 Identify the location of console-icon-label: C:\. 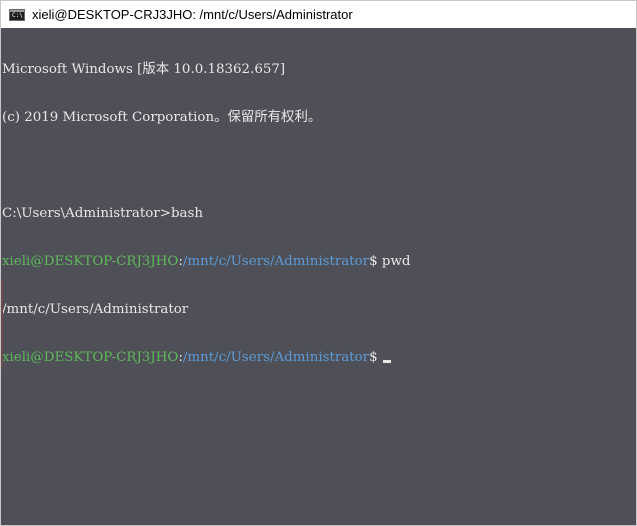
(17, 15).